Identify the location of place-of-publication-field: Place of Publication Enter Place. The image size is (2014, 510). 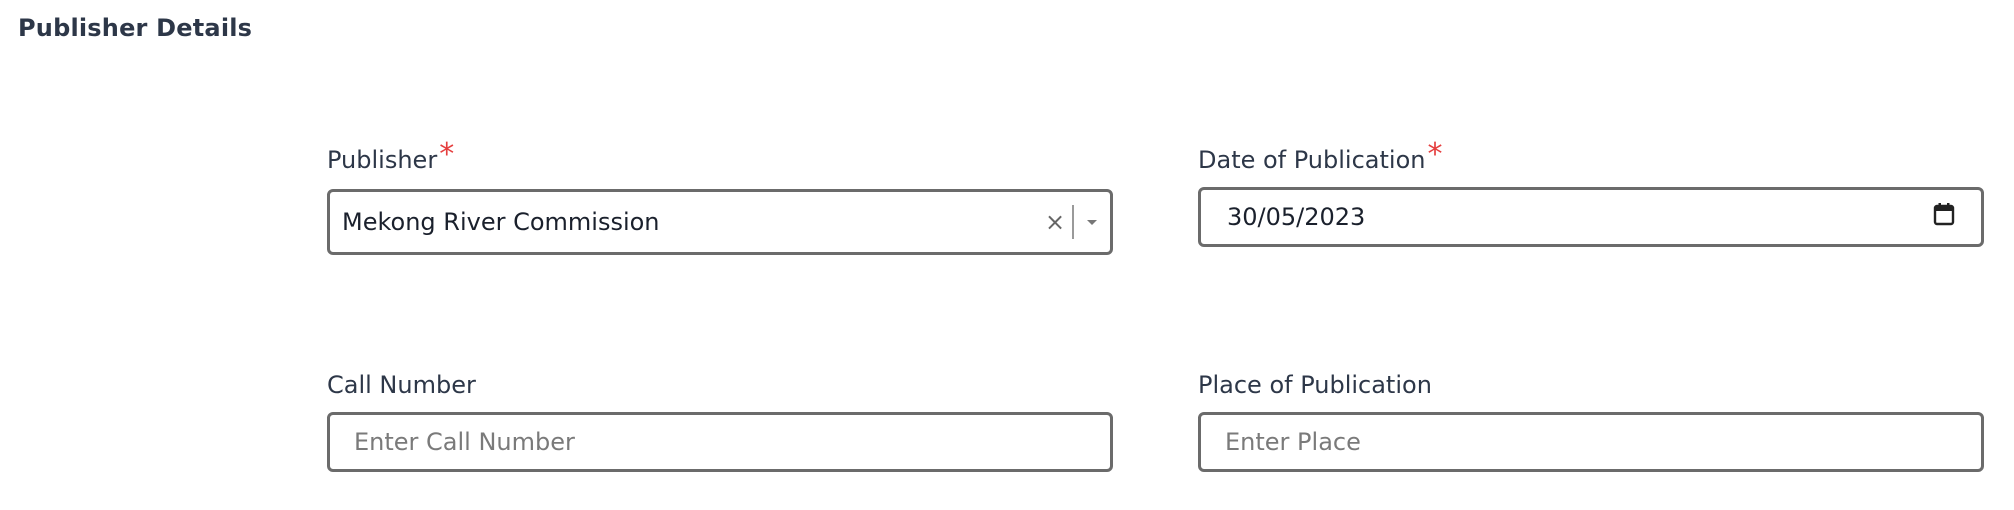
(1591, 421).